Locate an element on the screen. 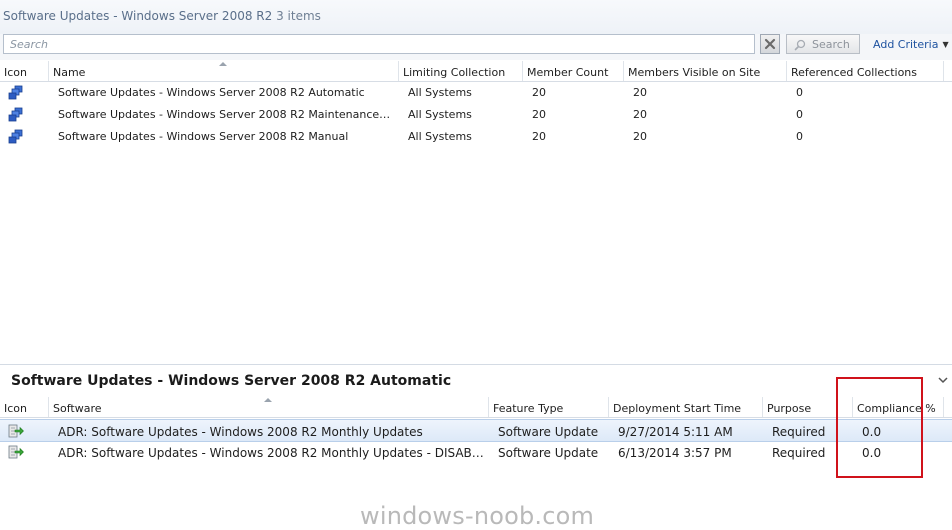 The image size is (952, 530). search-button: Search is located at coordinates (823, 44).